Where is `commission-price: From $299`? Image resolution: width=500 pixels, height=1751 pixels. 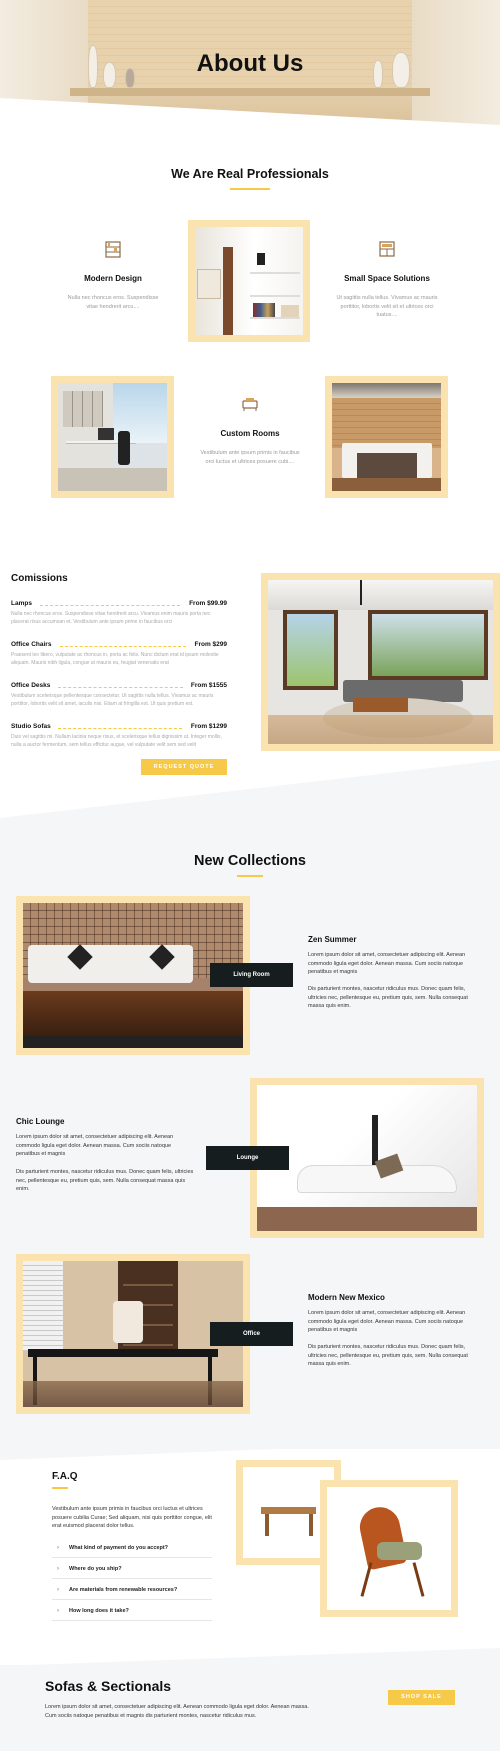
commission-price: From $299 is located at coordinates (210, 644).